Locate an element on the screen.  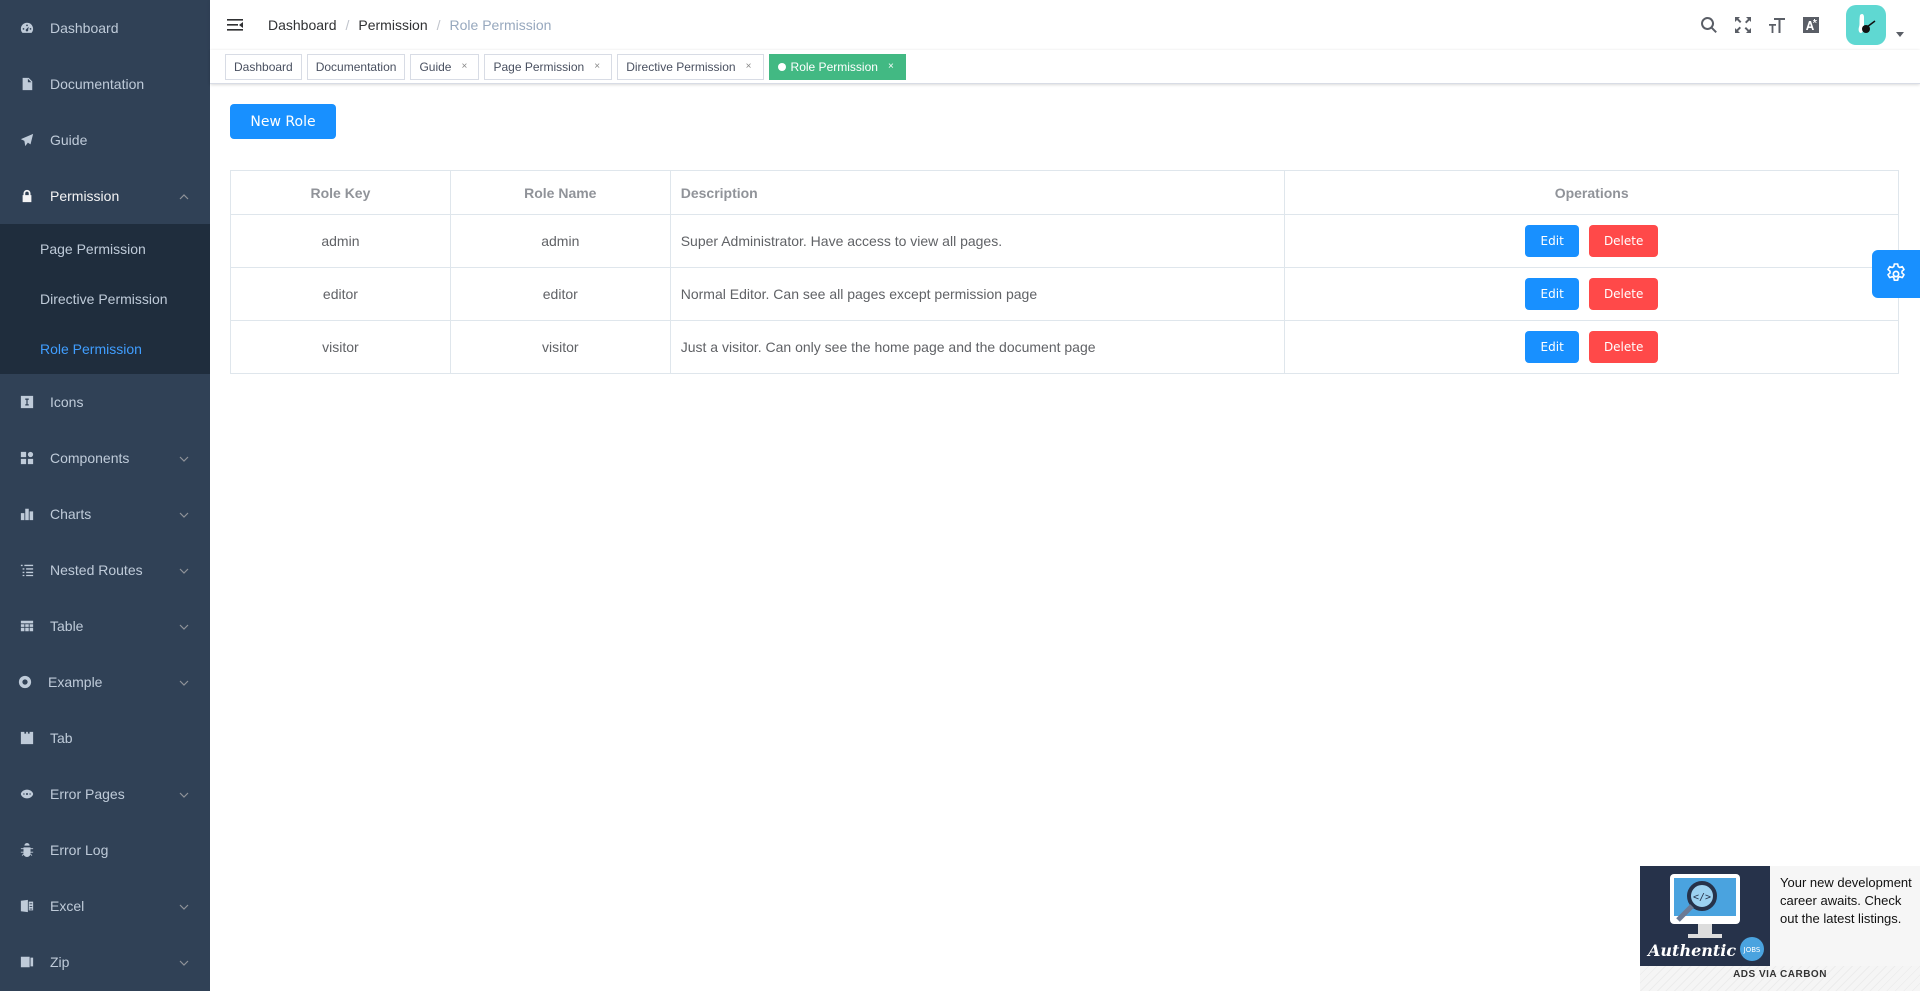
user-dropdown-caret-icon is located at coordinates (1900, 34).